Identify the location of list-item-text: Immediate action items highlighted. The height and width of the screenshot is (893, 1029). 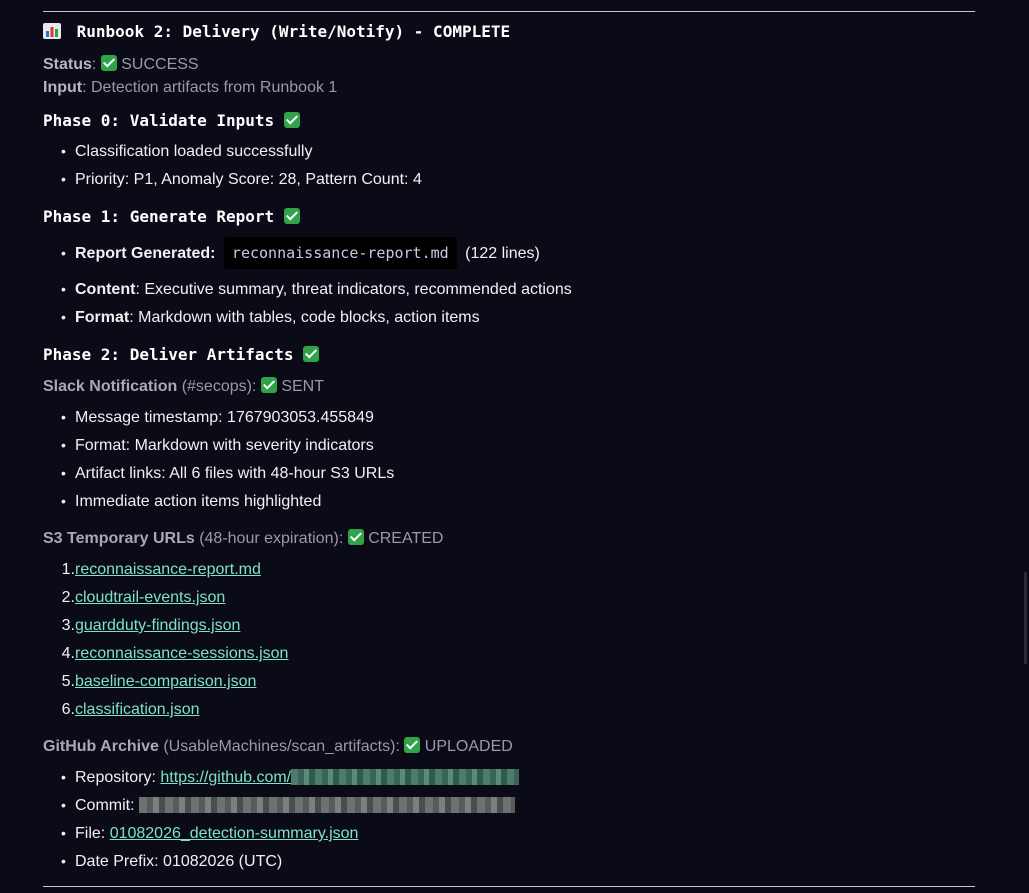
(198, 501).